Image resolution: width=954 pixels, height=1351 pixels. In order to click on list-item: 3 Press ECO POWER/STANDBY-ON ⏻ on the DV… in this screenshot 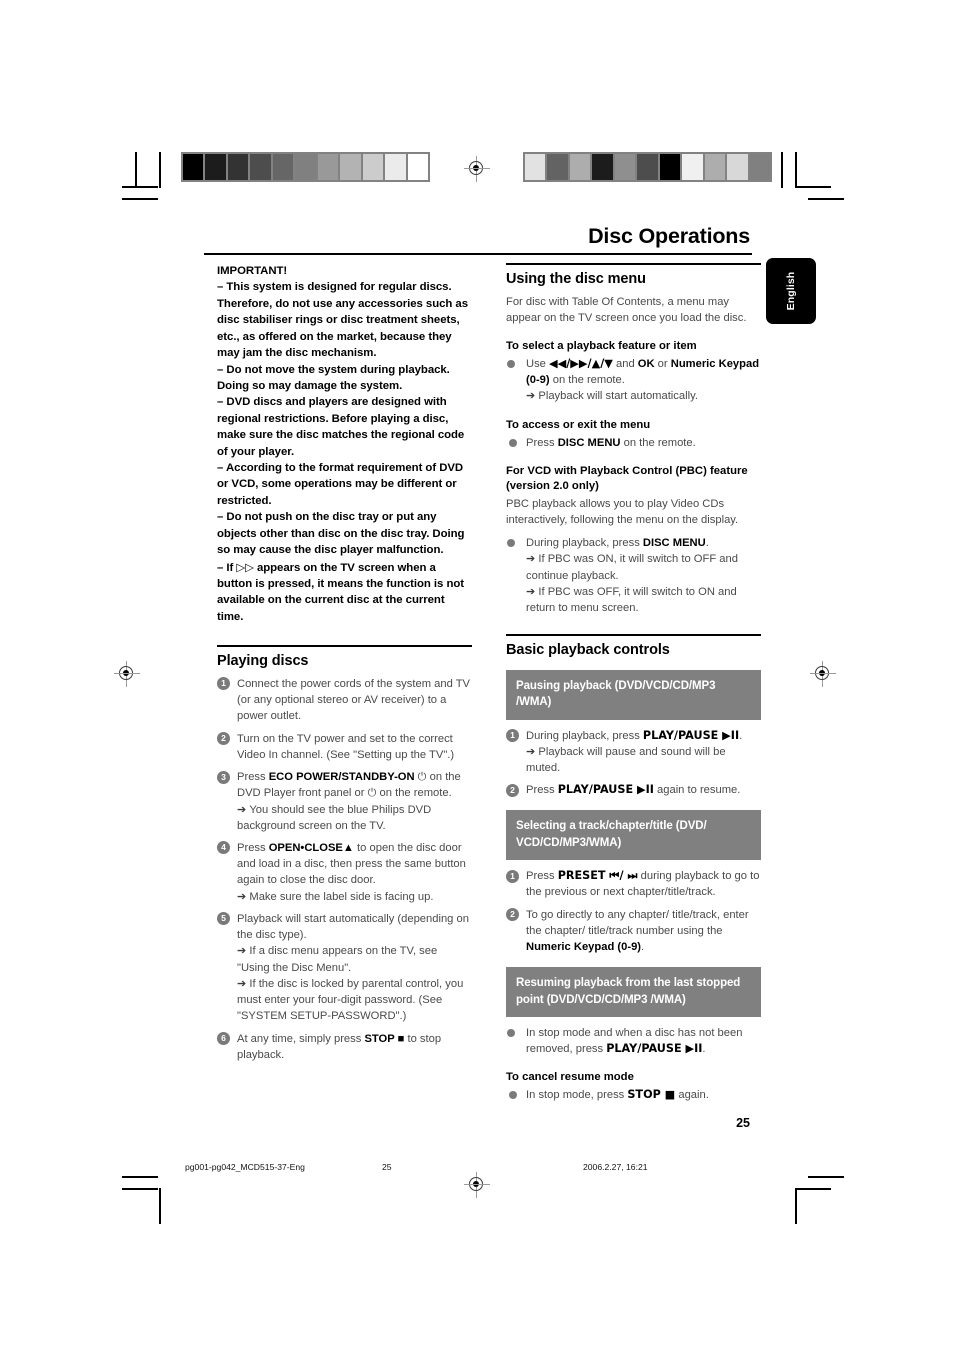, I will do `click(344, 801)`.